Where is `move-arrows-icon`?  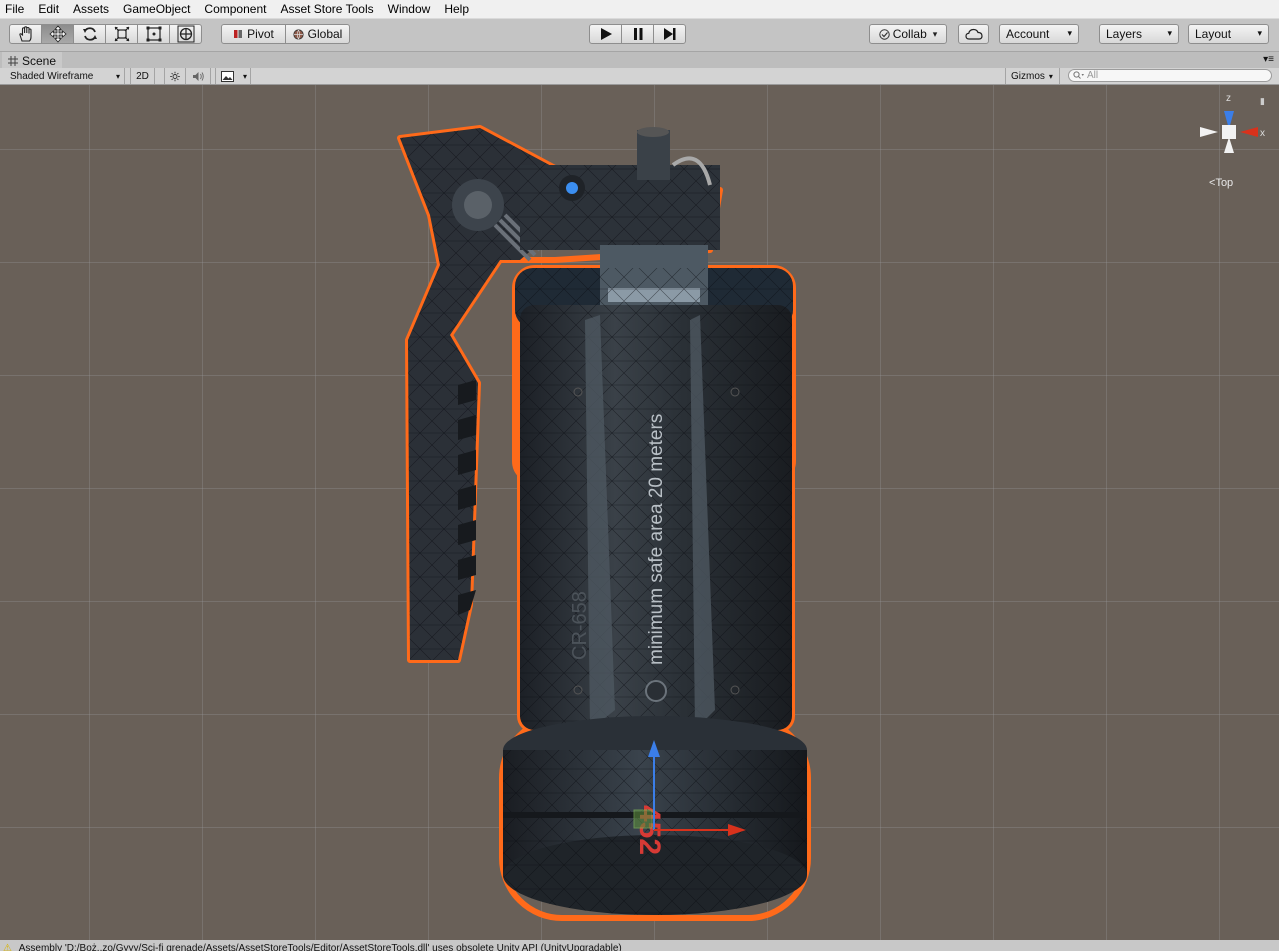 move-arrows-icon is located at coordinates (57, 34).